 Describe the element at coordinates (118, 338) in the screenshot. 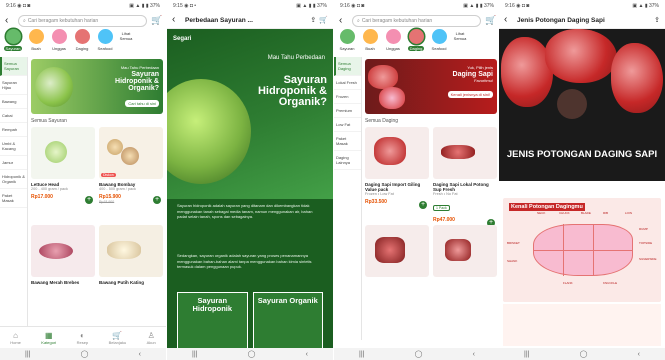

I see `nav-belanjaku: 🛒 Belanjaku` at that location.